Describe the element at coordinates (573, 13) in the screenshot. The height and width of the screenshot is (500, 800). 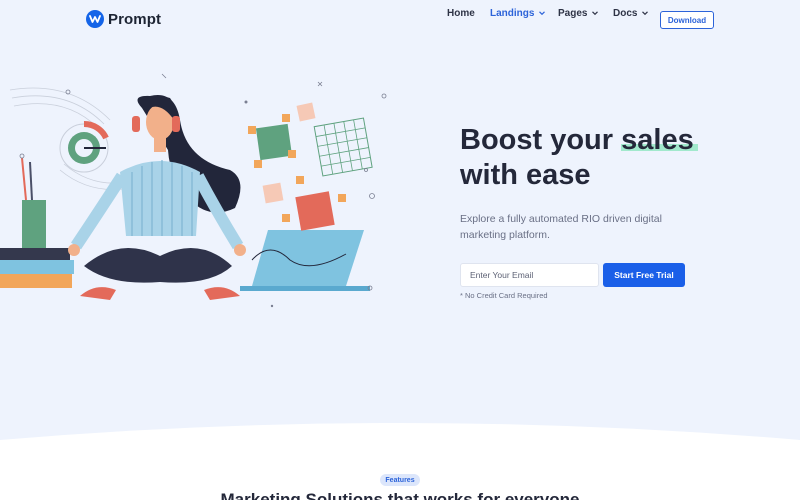
I see `nav-item-label: Pages` at that location.